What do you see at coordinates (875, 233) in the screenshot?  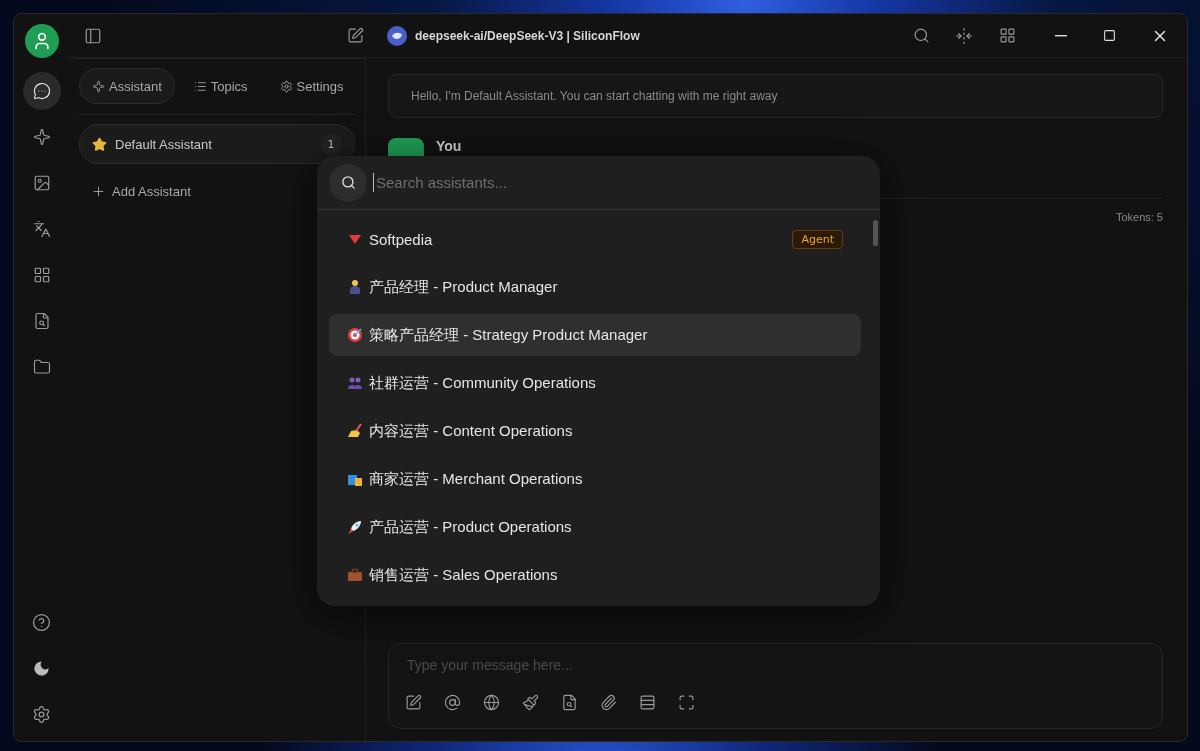 I see `scrollbar-thumb` at bounding box center [875, 233].